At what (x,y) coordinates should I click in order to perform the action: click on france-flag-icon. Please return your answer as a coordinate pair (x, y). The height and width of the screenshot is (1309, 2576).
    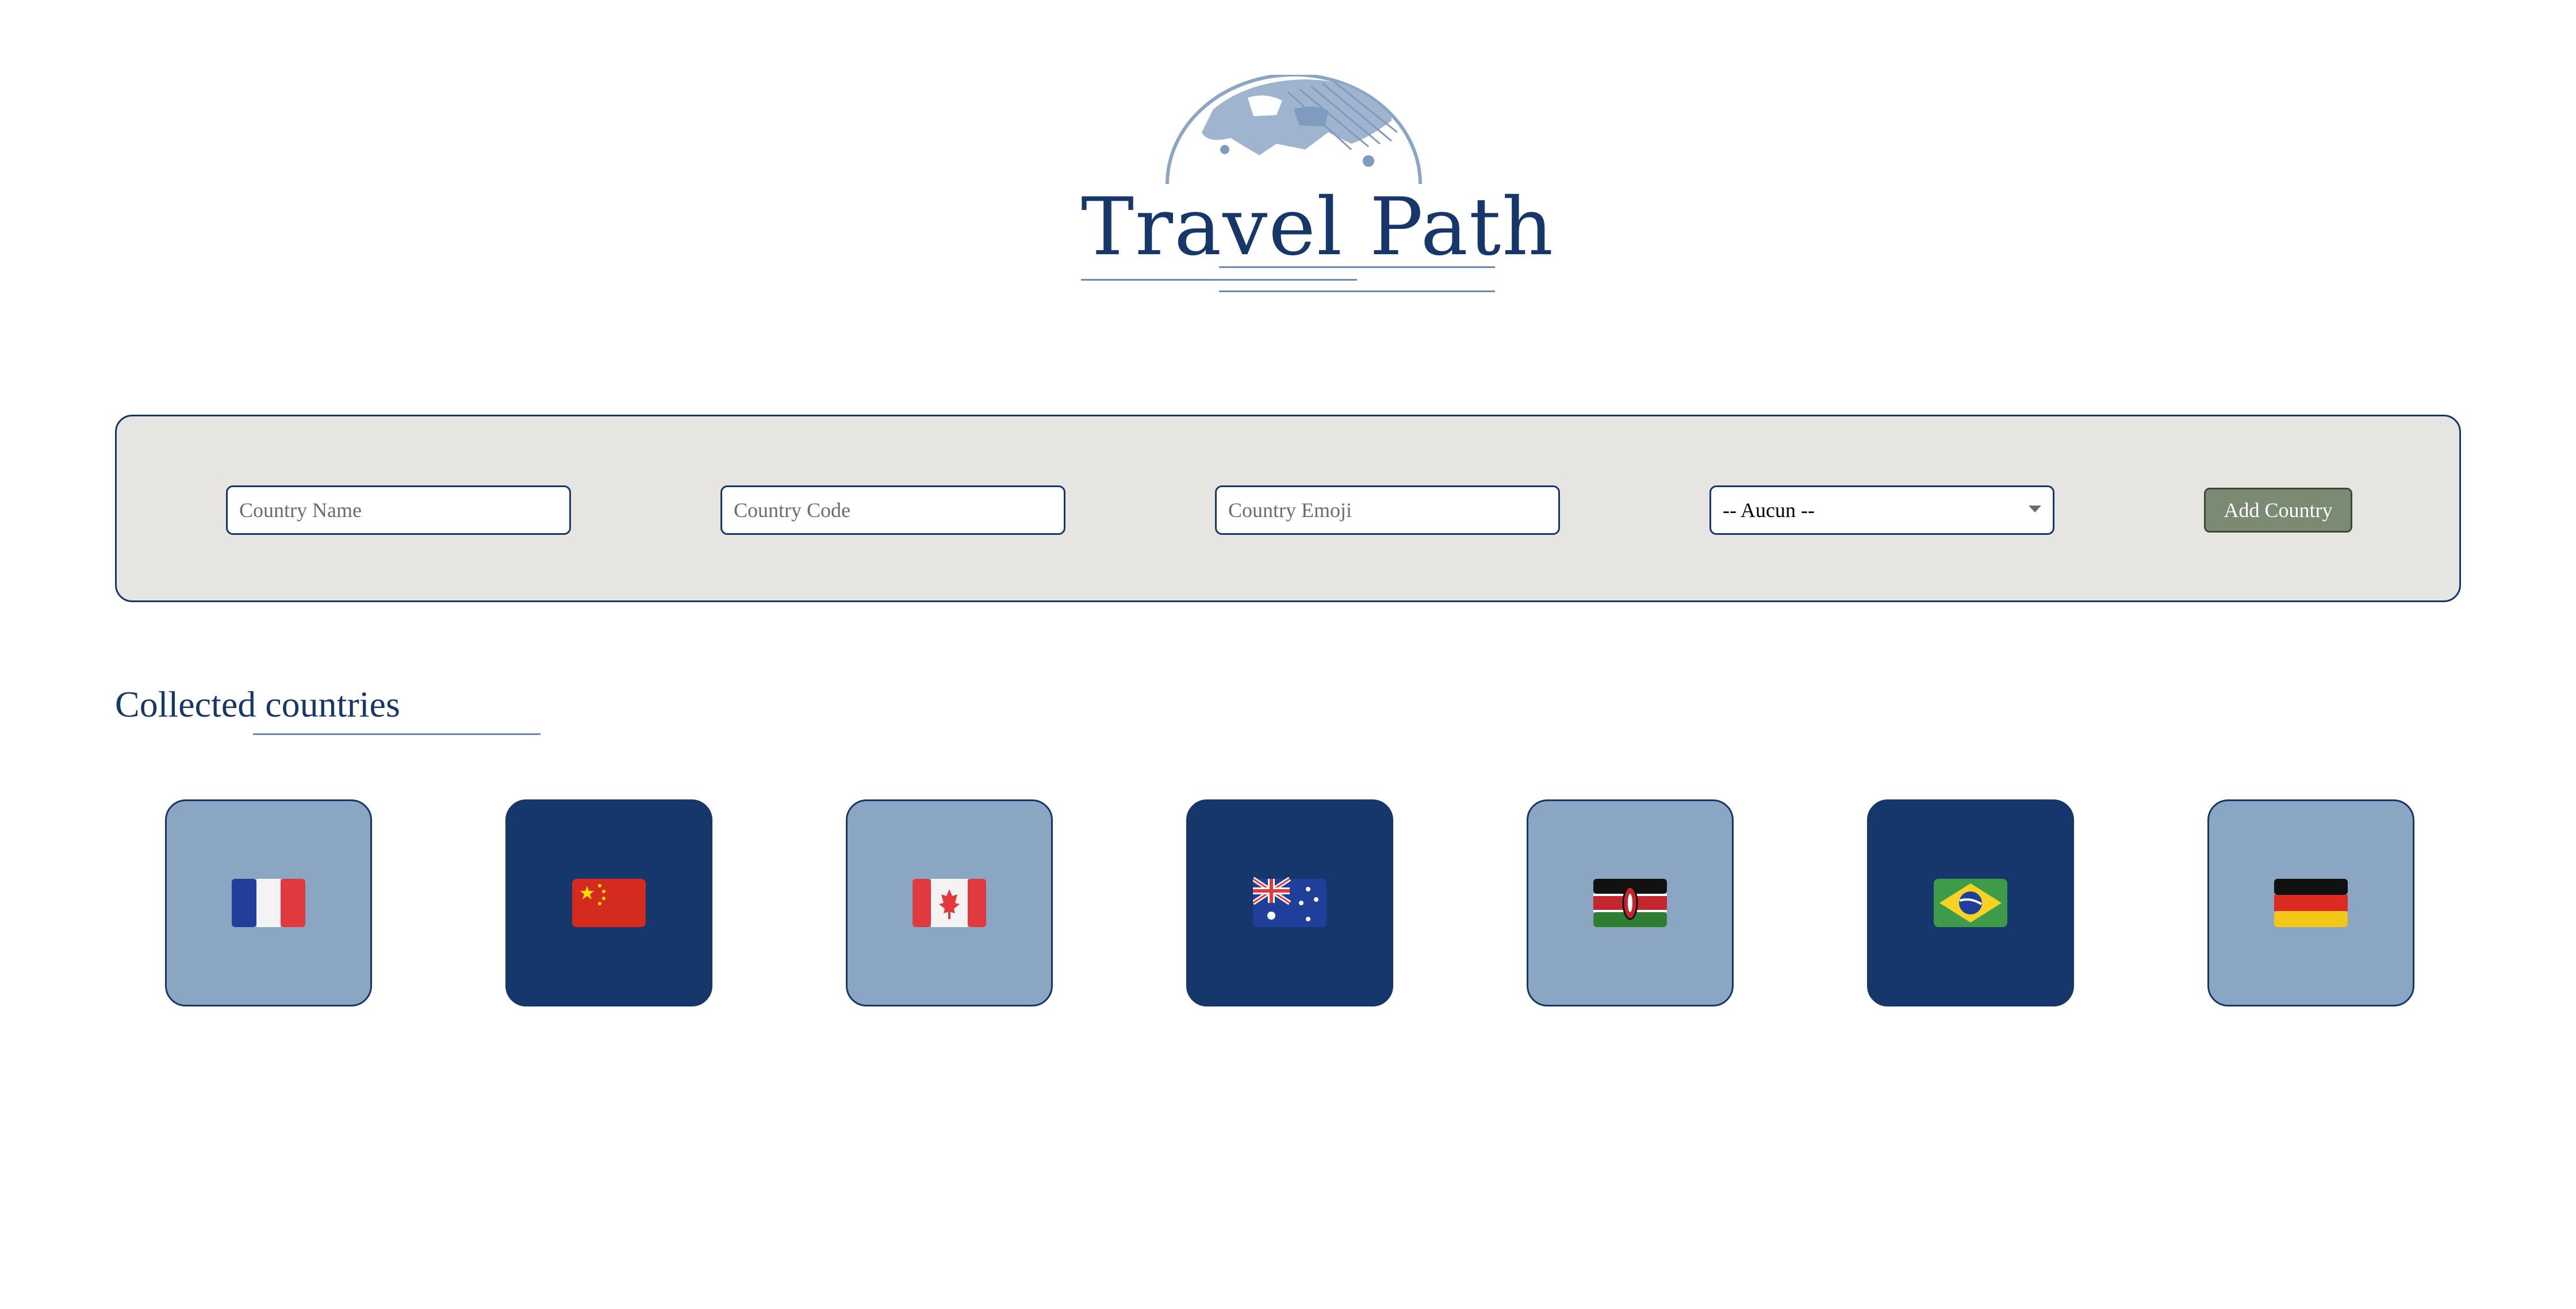
    Looking at the image, I should click on (268, 903).